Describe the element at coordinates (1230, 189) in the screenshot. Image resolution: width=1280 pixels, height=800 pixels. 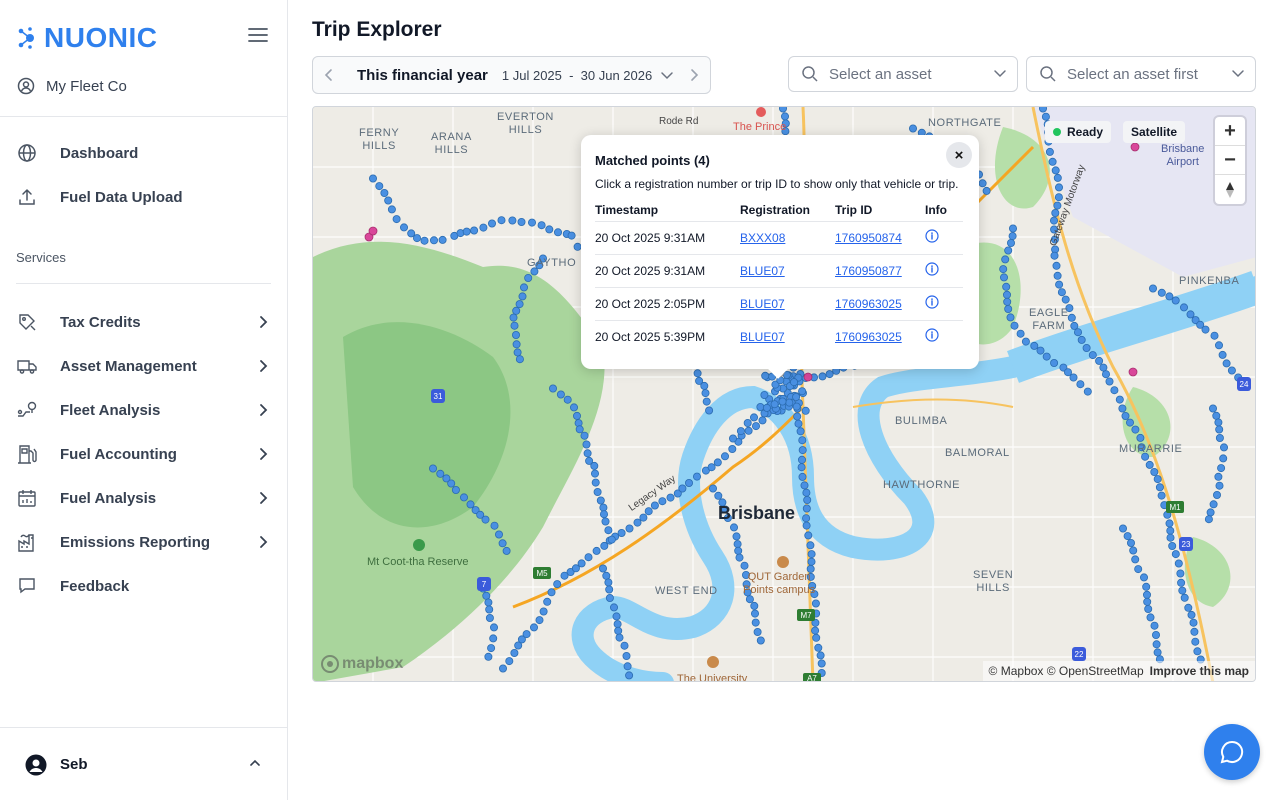
I see `reset-bearing-button` at that location.